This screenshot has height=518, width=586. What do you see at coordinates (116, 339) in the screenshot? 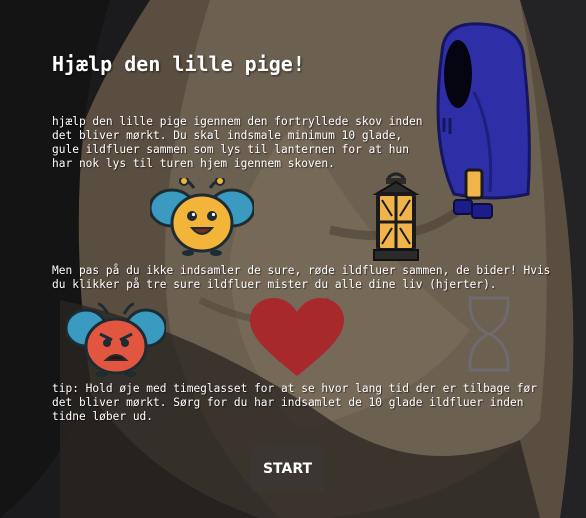
I see `angry-firefly-icon` at bounding box center [116, 339].